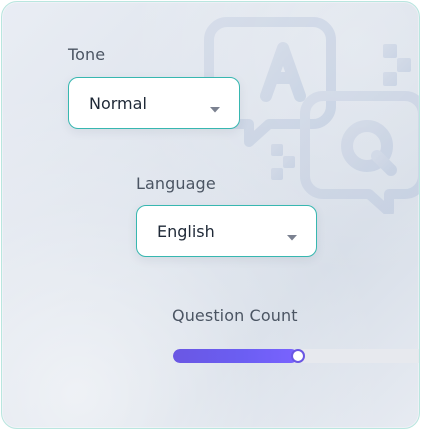 The image size is (421, 430). Describe the element at coordinates (186, 231) in the screenshot. I see `language-value: English` at that location.